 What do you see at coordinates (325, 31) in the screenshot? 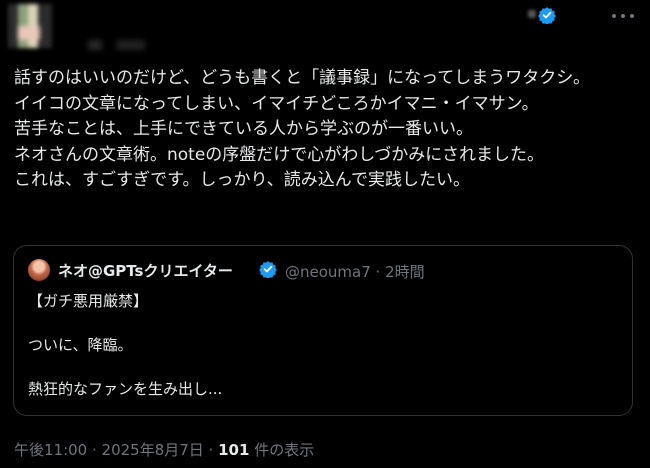
I see `tweet-header` at bounding box center [325, 31].